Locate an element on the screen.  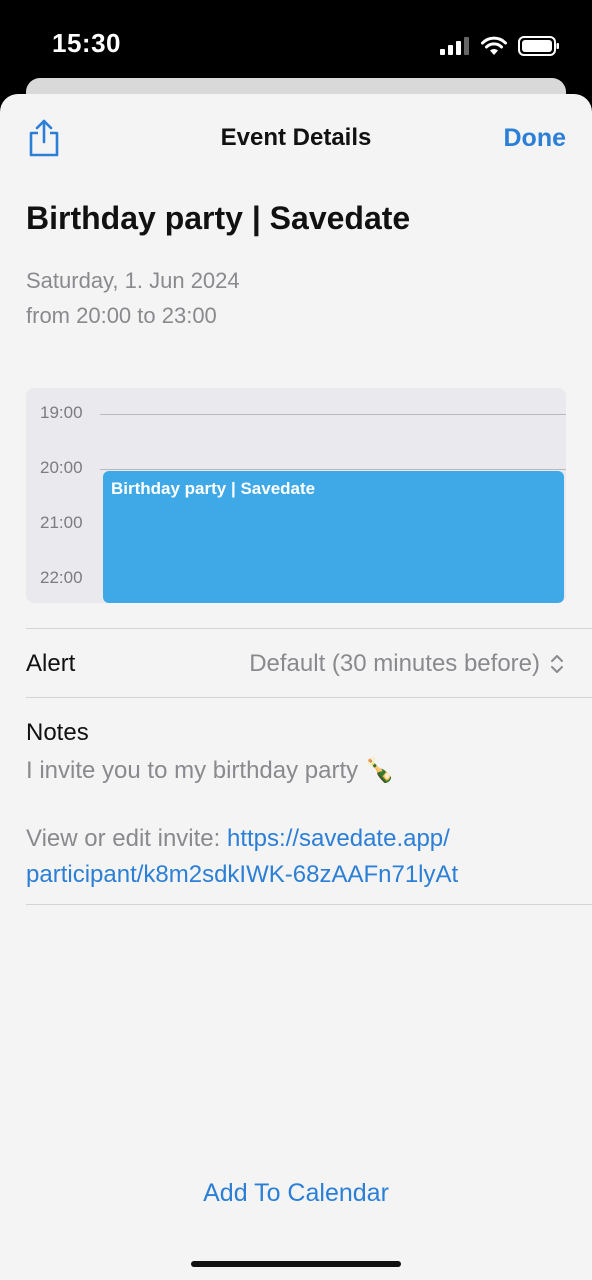
status-icons is located at coordinates (500, 46).